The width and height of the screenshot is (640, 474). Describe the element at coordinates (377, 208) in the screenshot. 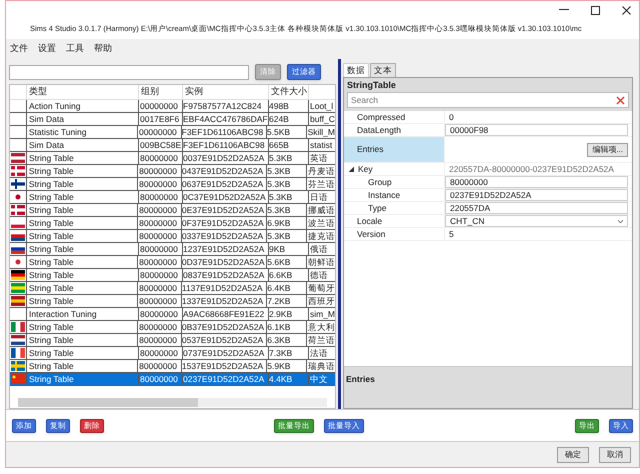

I see `property-name: Type` at that location.